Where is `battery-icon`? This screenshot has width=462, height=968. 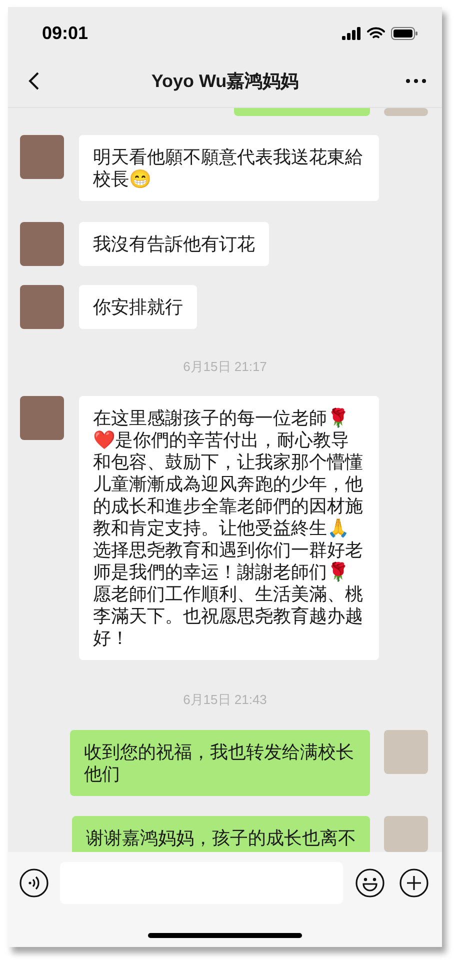
battery-icon is located at coordinates (404, 33).